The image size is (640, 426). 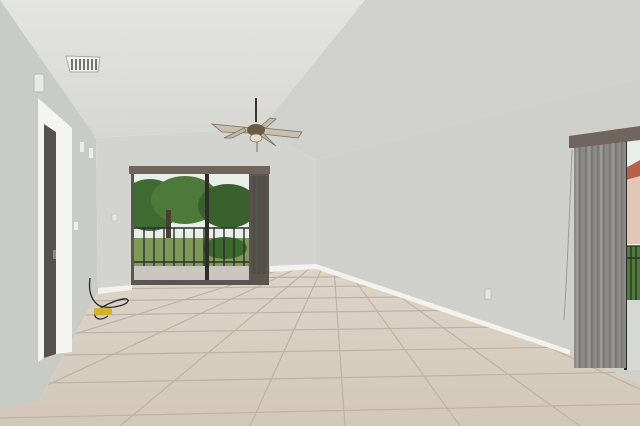 What do you see at coordinates (632, 255) in the screenshot?
I see `right-window` at bounding box center [632, 255].